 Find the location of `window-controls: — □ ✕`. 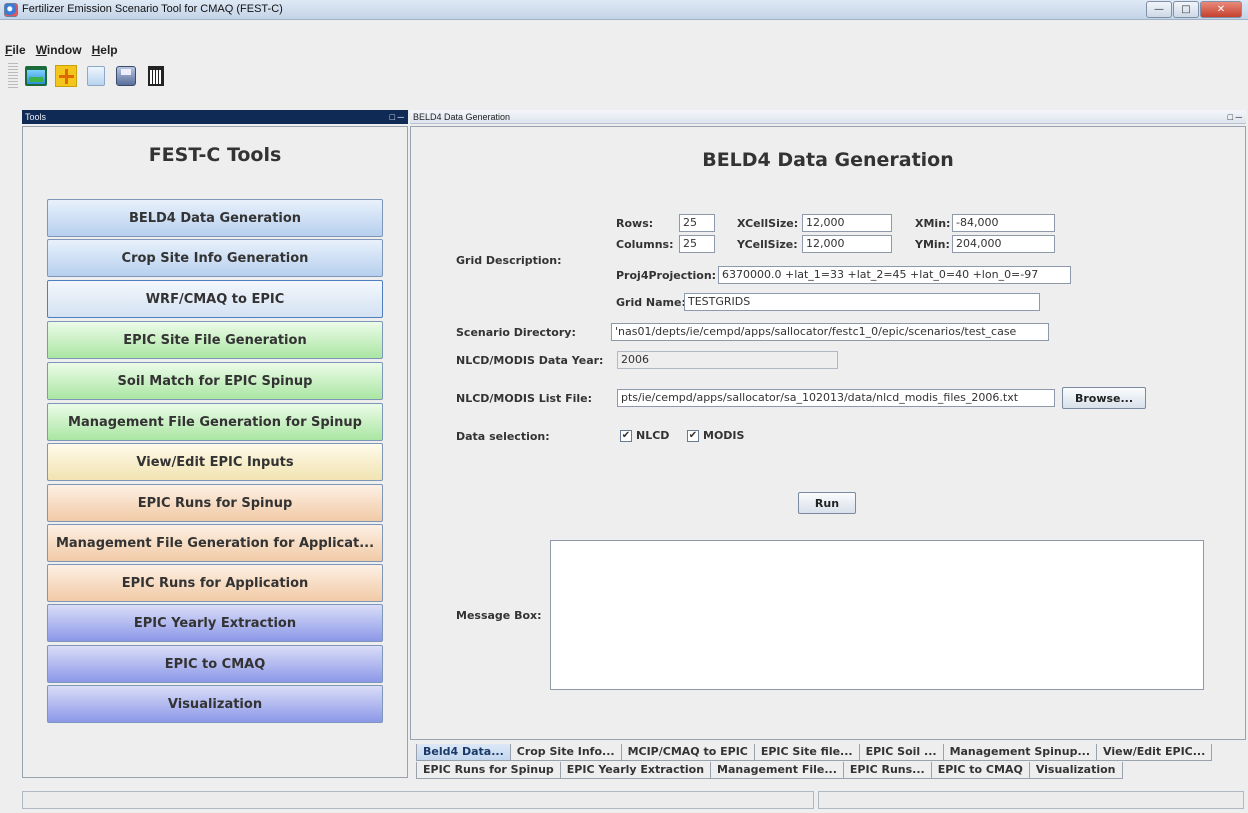

window-controls: — □ ✕ is located at coordinates (1193, 9).